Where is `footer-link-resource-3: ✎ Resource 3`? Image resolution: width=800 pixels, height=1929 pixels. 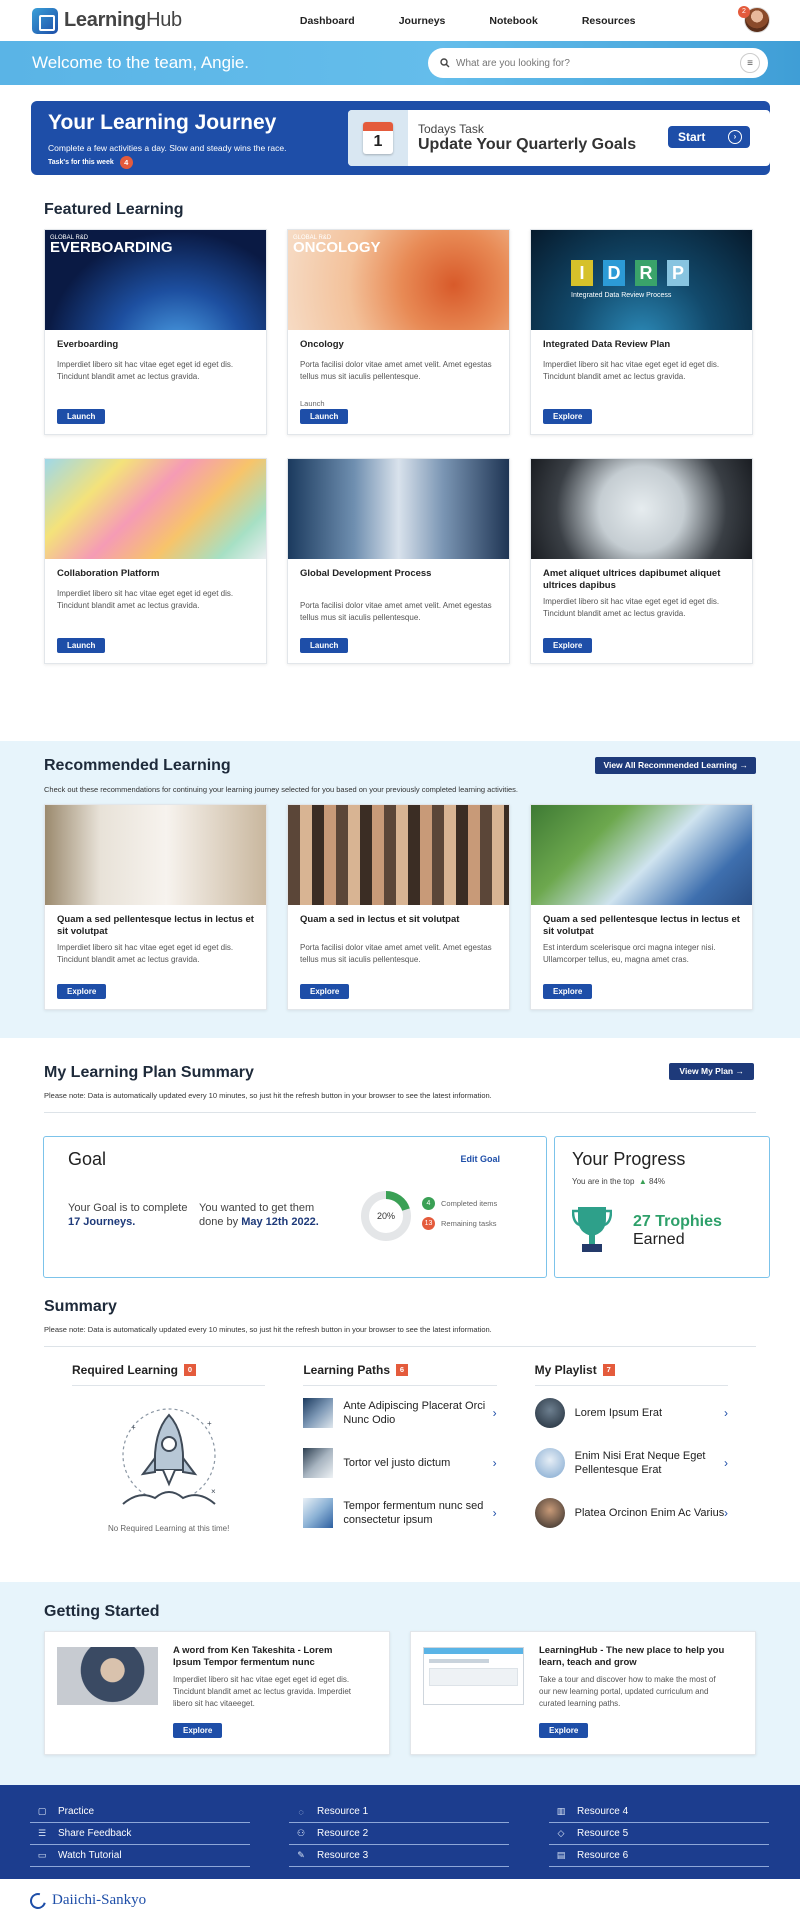
footer-link-resource-3: ✎ Resource 3 is located at coordinates (399, 1856).